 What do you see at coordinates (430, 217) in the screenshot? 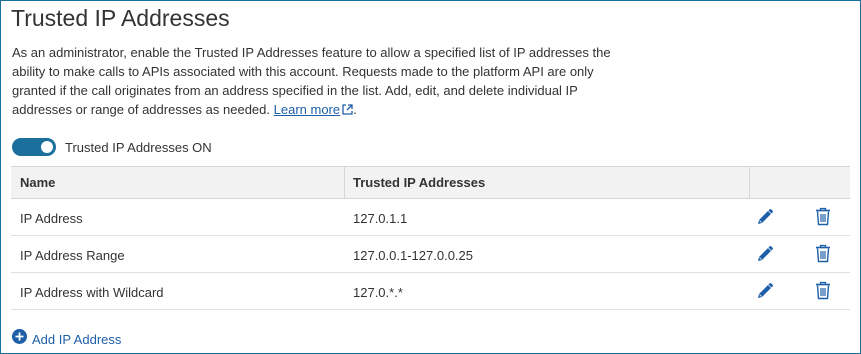
I see `table-row: IP Address 127.0.1.1` at bounding box center [430, 217].